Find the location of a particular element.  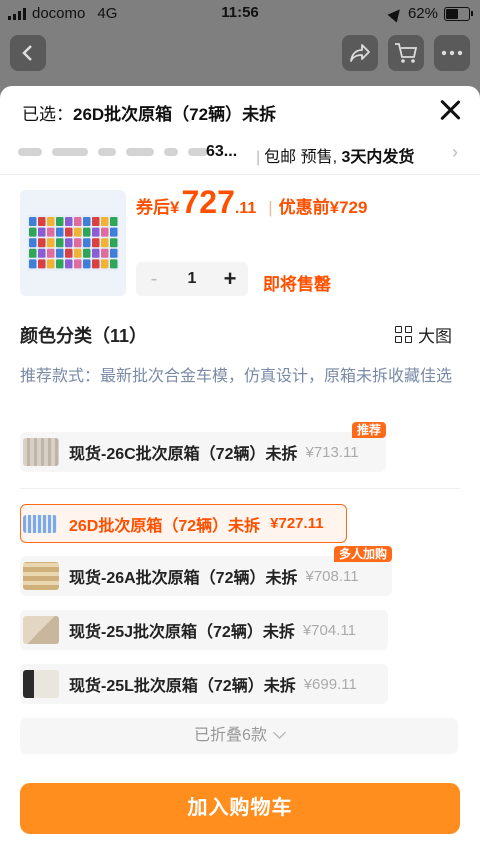

price-decimal: .11 is located at coordinates (245, 208).